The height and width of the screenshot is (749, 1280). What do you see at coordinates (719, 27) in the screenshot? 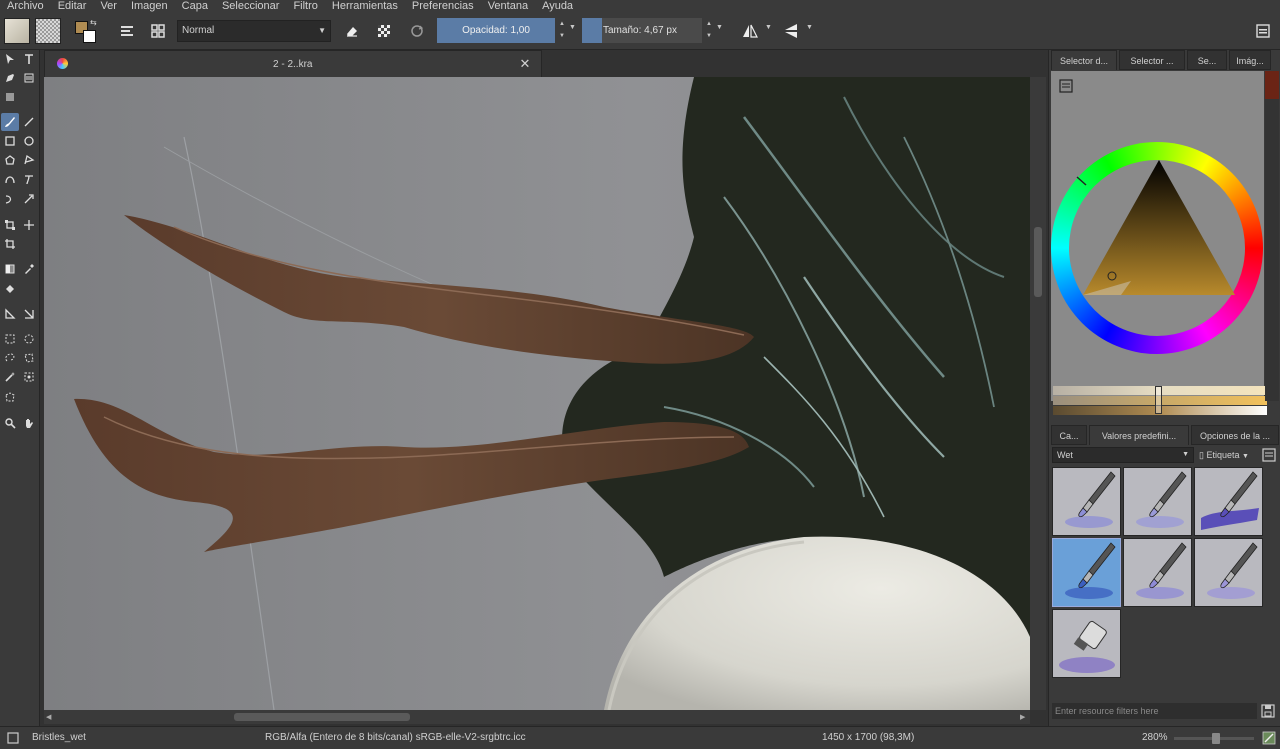
I see `size-dropdown-icon: ▼` at bounding box center [719, 27].